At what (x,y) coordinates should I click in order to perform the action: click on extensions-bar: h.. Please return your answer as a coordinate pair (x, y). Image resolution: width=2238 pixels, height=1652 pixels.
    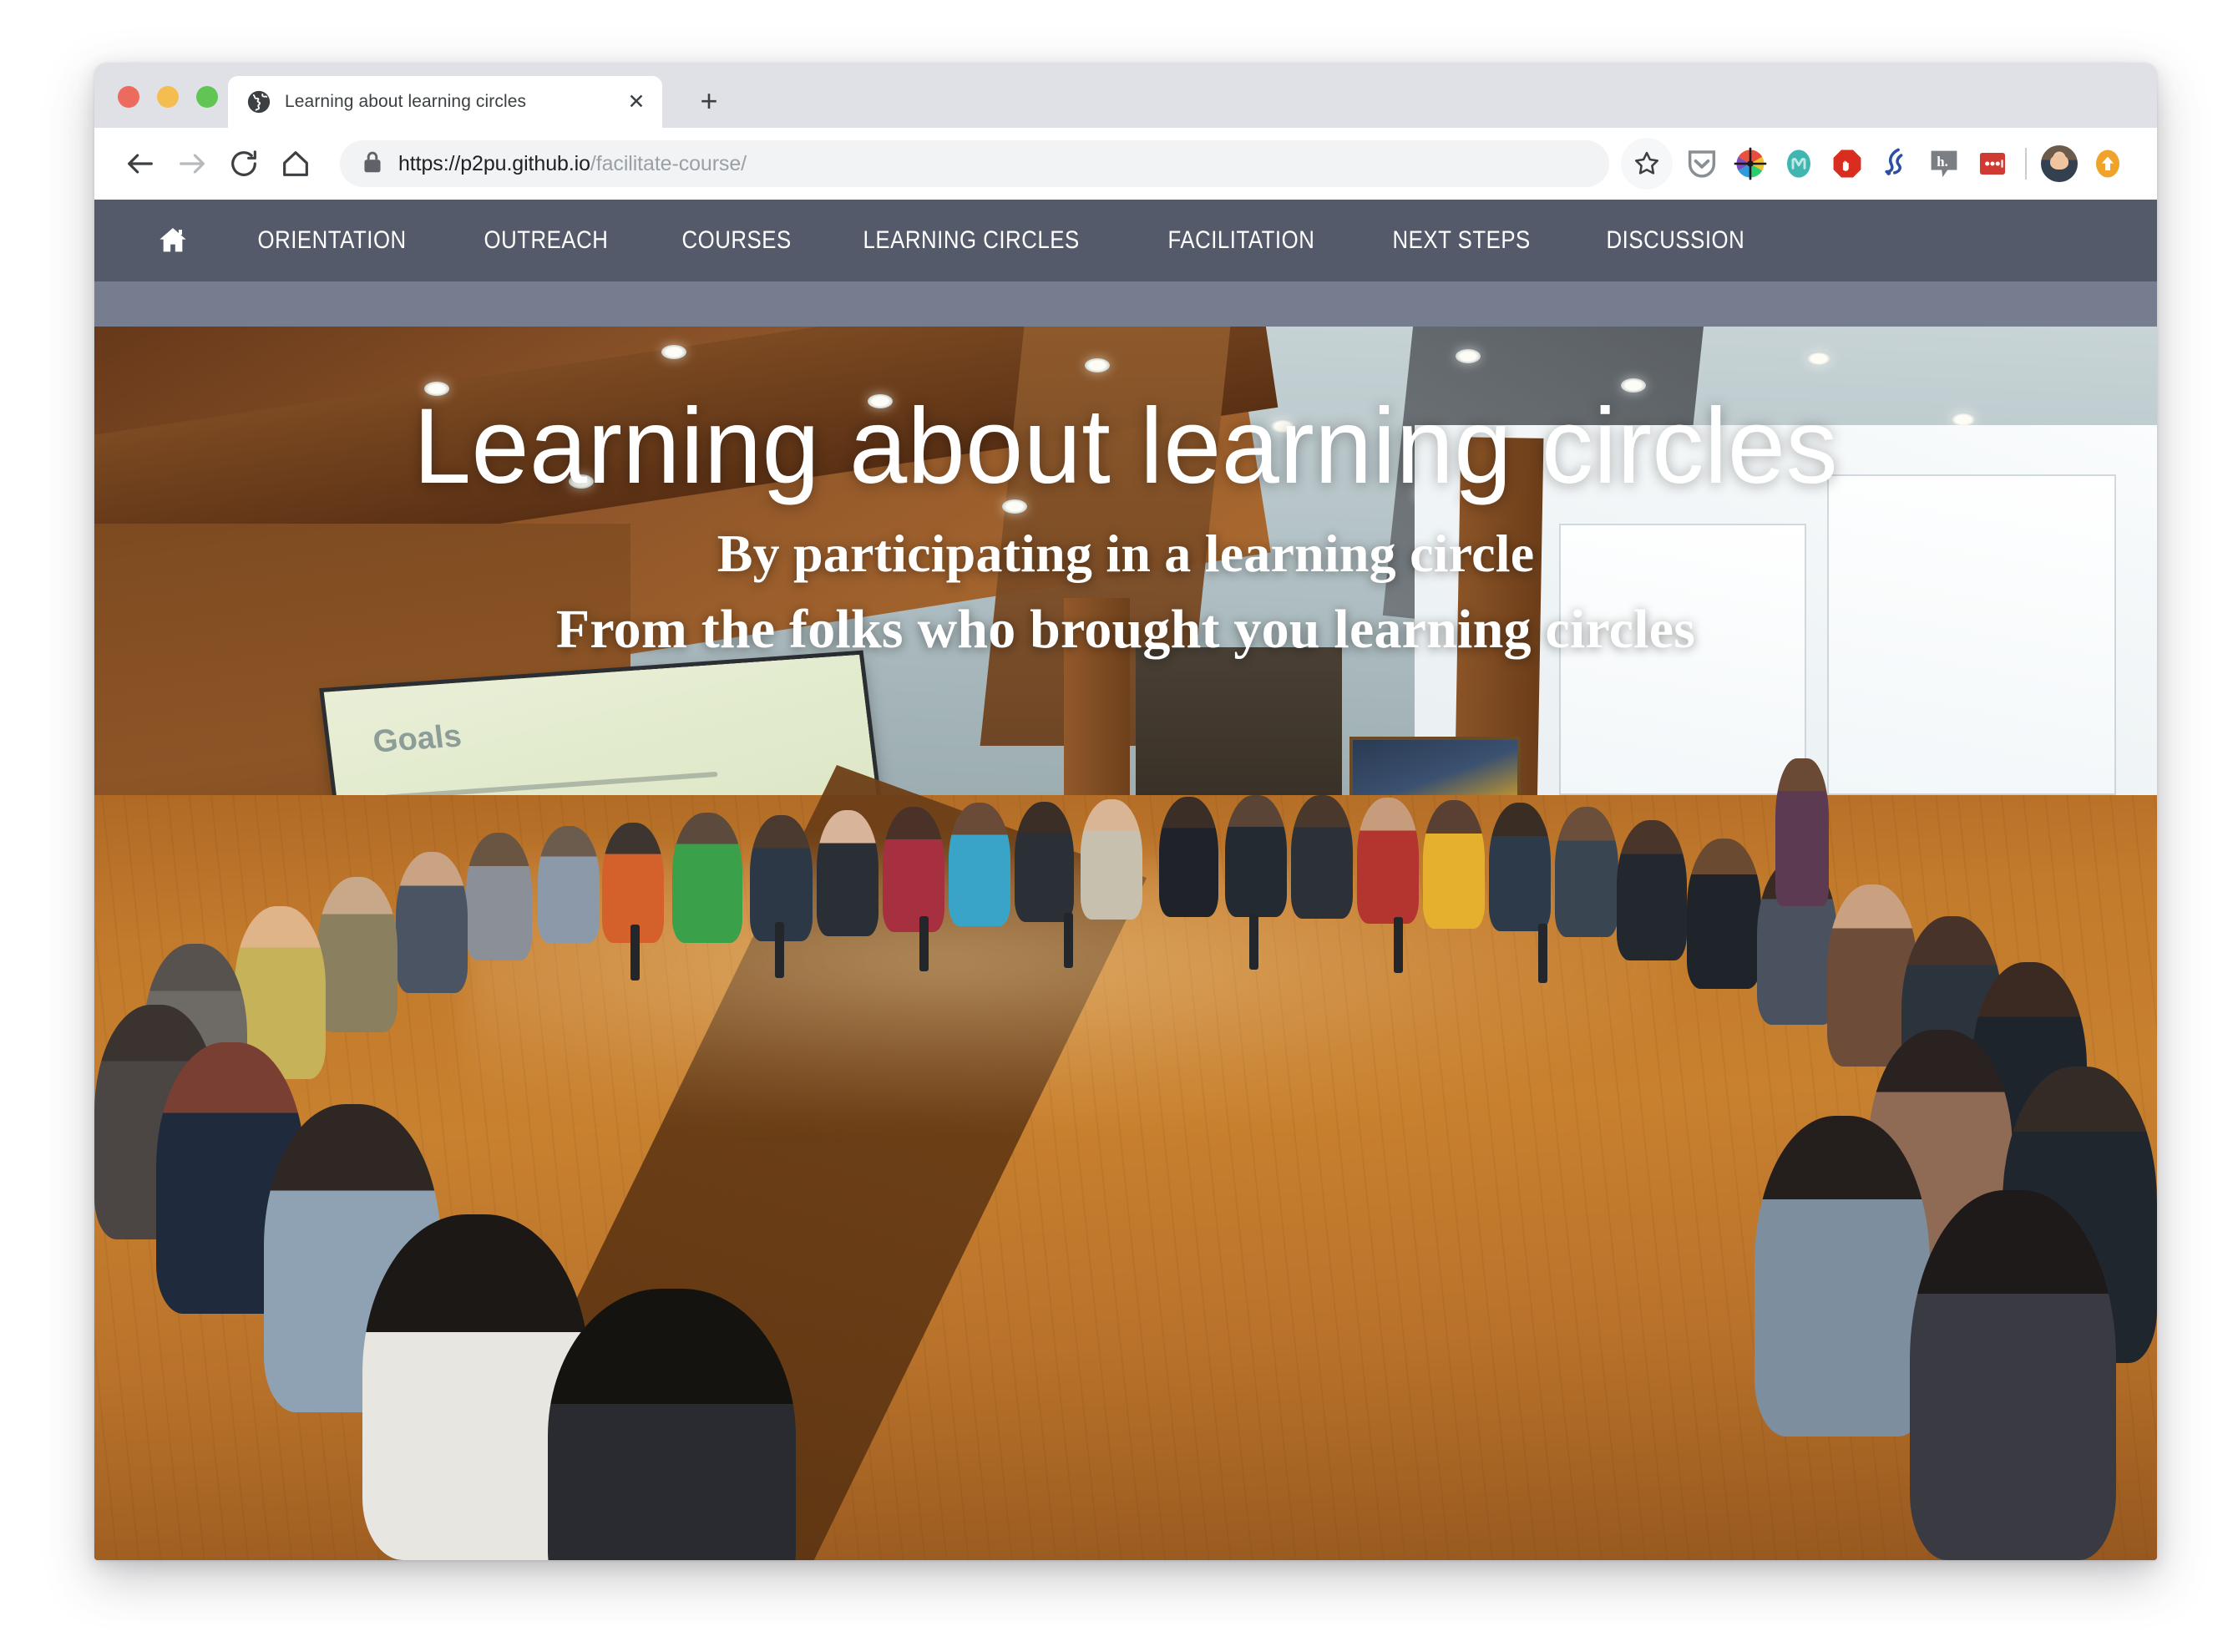
    Looking at the image, I should click on (1905, 163).